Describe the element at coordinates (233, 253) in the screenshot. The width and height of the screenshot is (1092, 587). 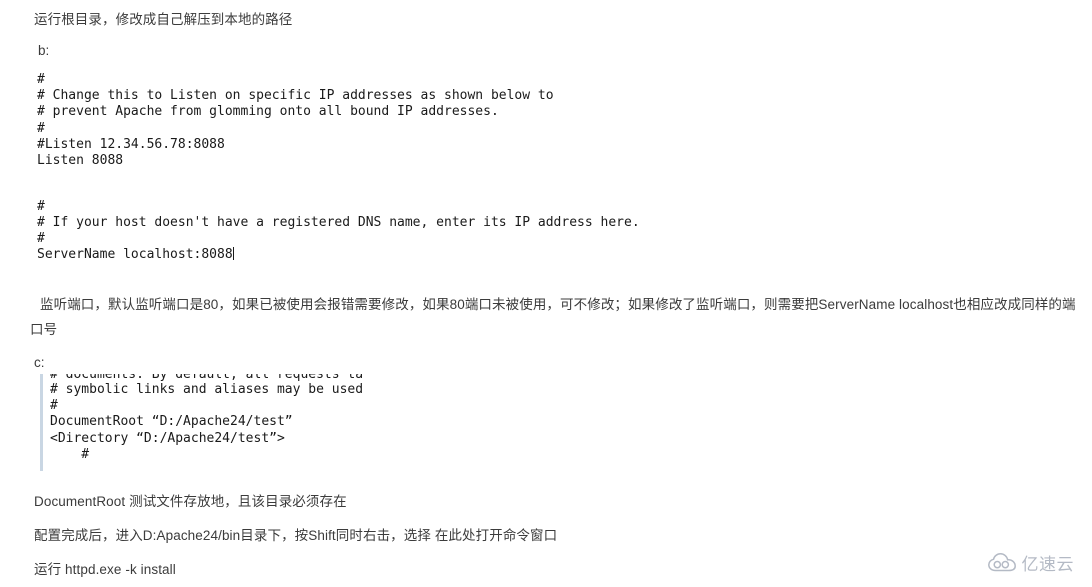
I see `text-cursor` at that location.